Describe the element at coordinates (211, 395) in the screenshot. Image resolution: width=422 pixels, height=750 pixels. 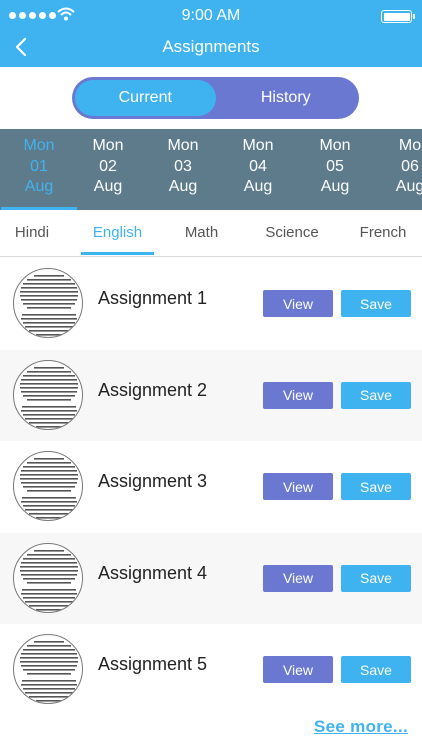
I see `list-item: Assignment 2 View Save` at that location.